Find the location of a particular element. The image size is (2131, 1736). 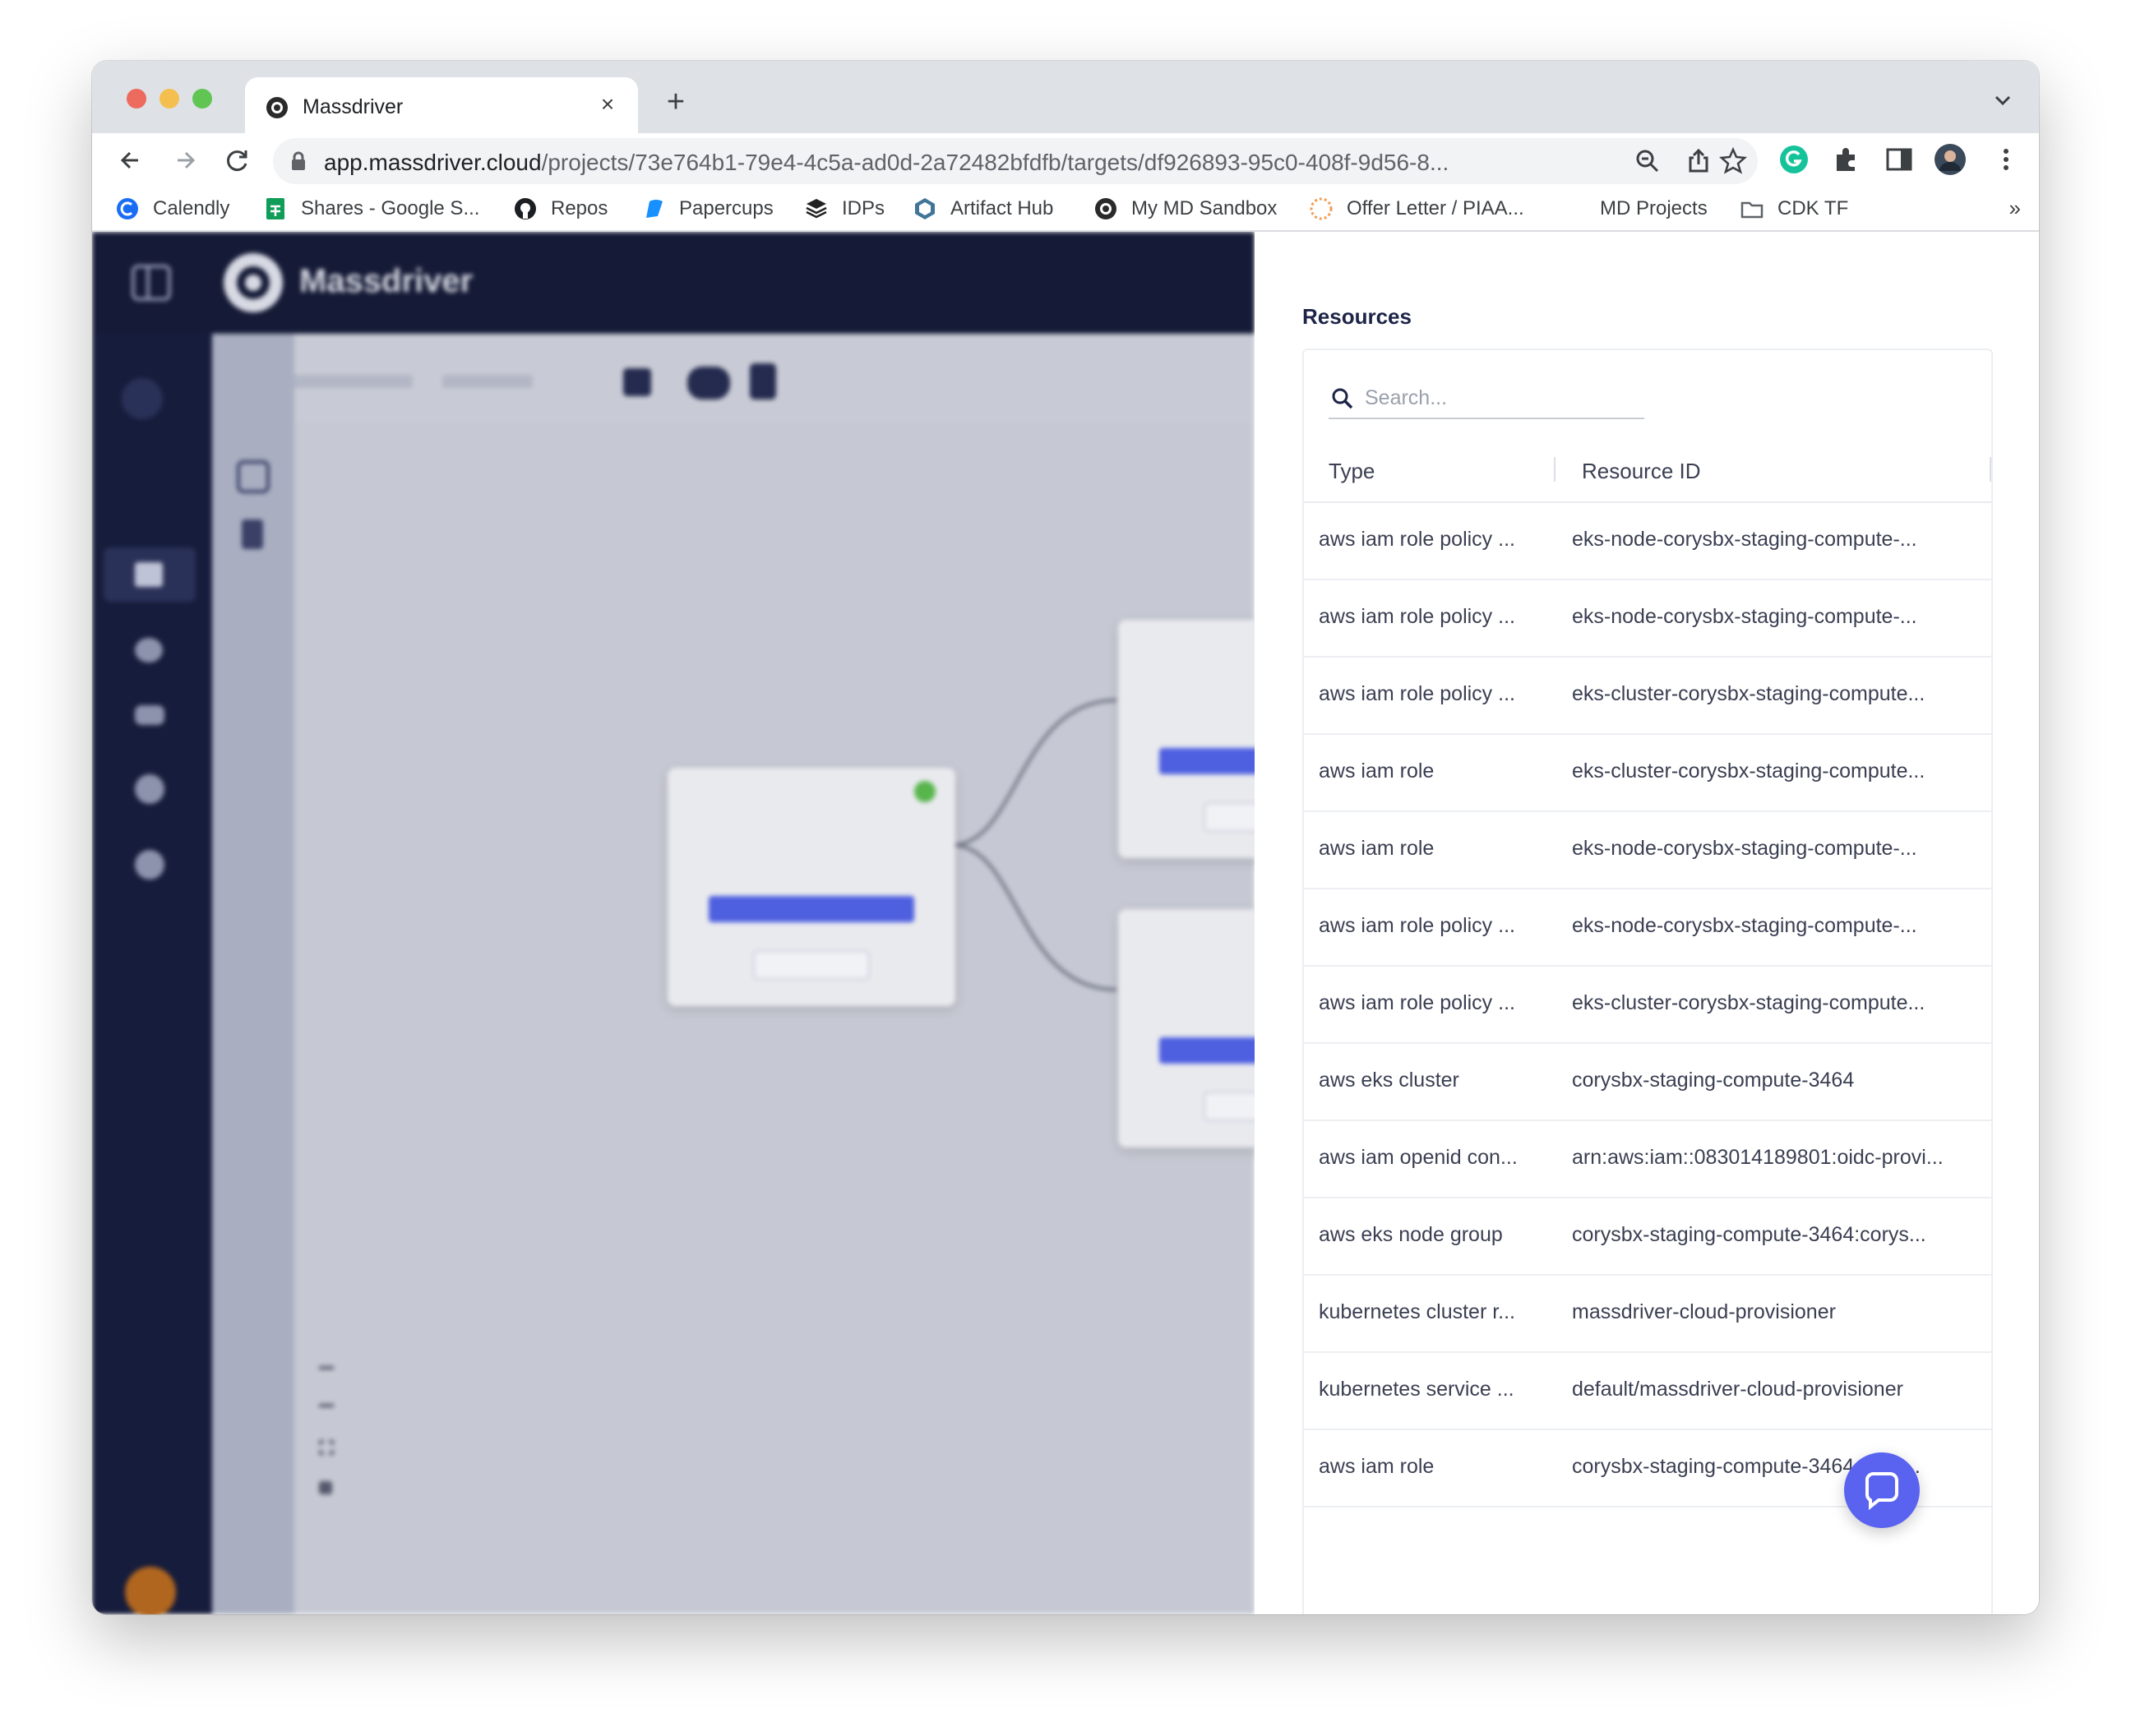

share-icon is located at coordinates (1698, 161).